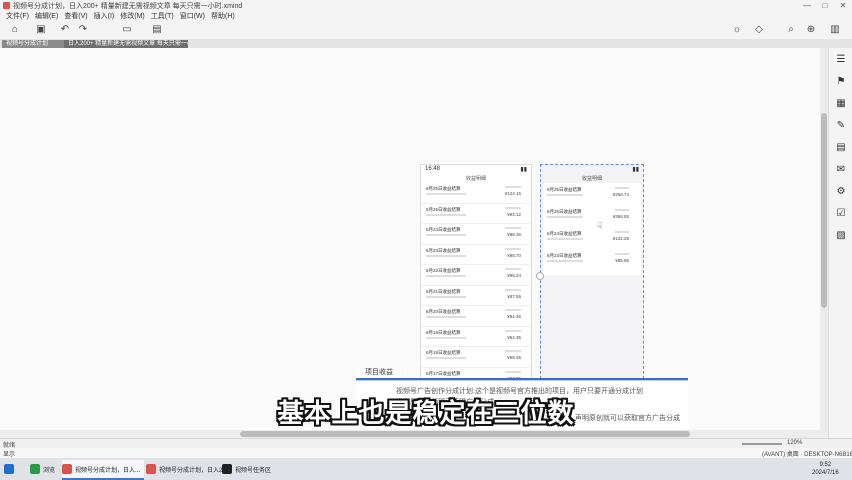  Describe the element at coordinates (620, 238) in the screenshot. I see `earnings-row-amount: ¥132.25` at that location.